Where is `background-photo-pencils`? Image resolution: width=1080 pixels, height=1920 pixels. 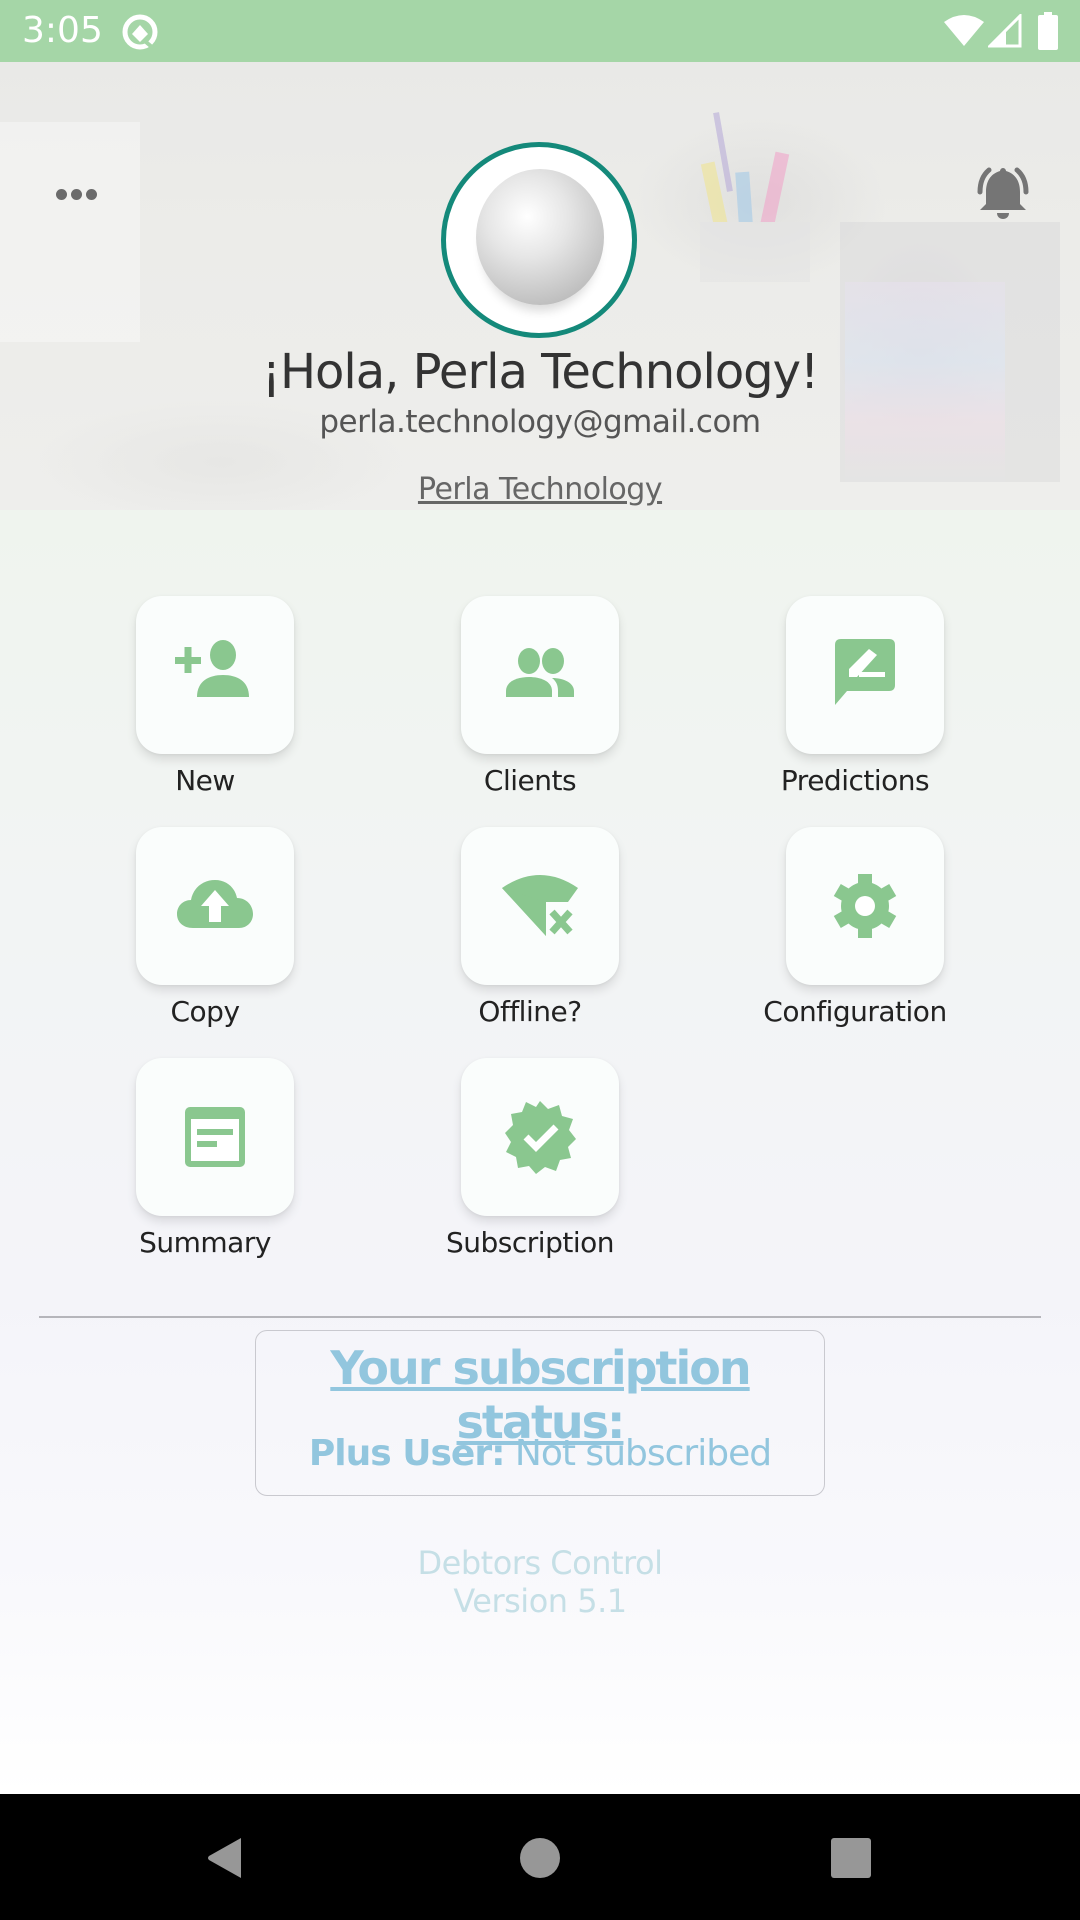 background-photo-pencils is located at coordinates (755, 197).